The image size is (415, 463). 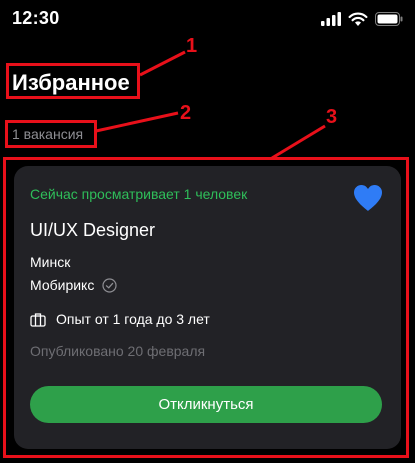 What do you see at coordinates (389, 19) in the screenshot?
I see `battery-icon` at bounding box center [389, 19].